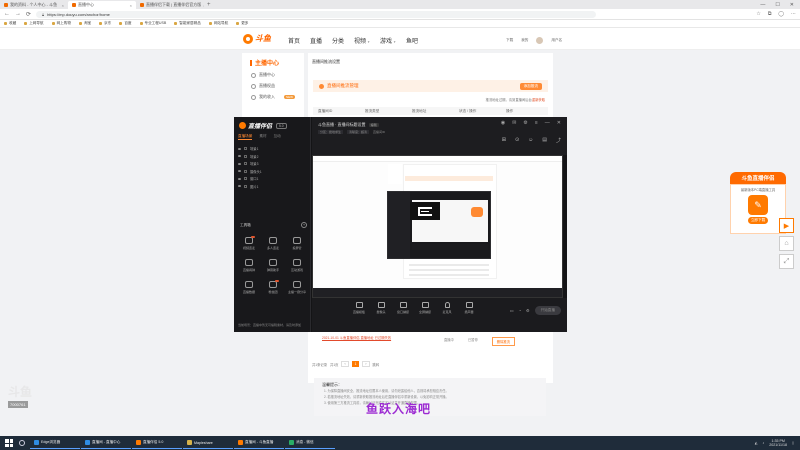 Image resolution: width=800 pixels, height=450 pixels. What do you see at coordinates (509, 40) in the screenshot?
I see `download-link: 下载` at bounding box center [509, 40].